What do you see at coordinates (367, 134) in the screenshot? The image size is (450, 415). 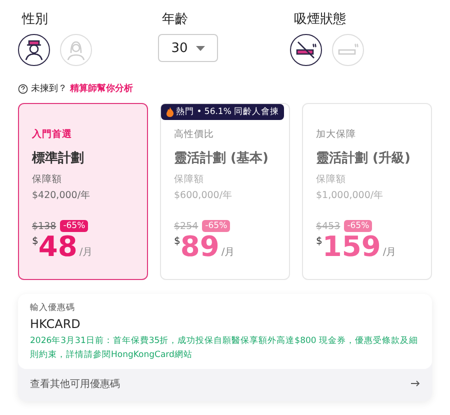 I see `plan-tag: 加大保障` at bounding box center [367, 134].